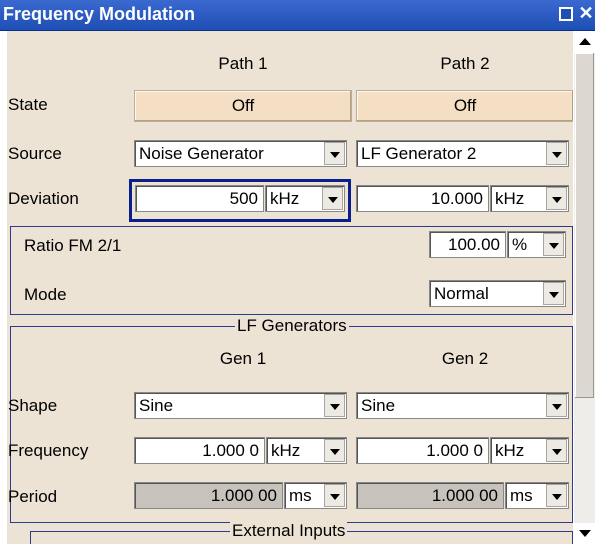  What do you see at coordinates (315, 495) in the screenshot?
I see `gen1-period-unit-select: ms` at bounding box center [315, 495].